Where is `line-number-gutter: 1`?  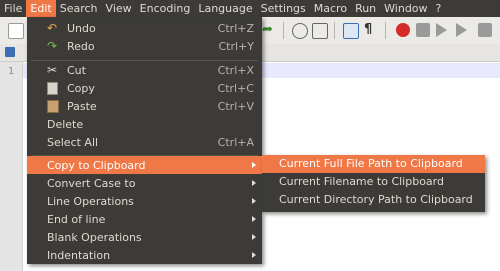
line-number-gutter: 1 is located at coordinates (11, 166).